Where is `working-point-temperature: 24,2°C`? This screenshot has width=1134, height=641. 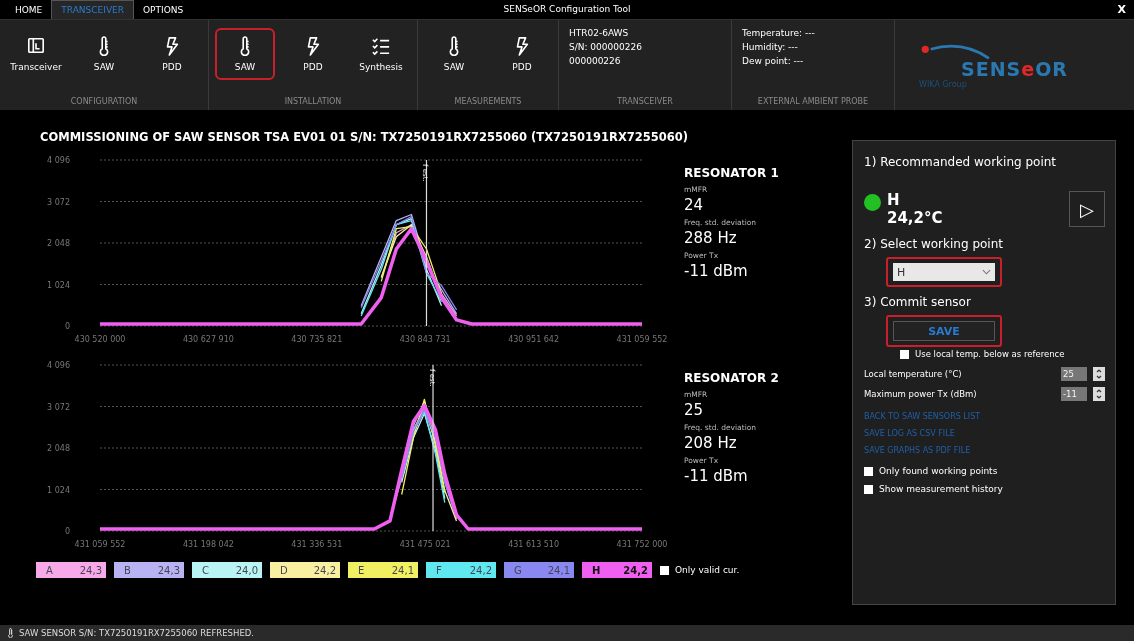 working-point-temperature: 24,2°C is located at coordinates (915, 218).